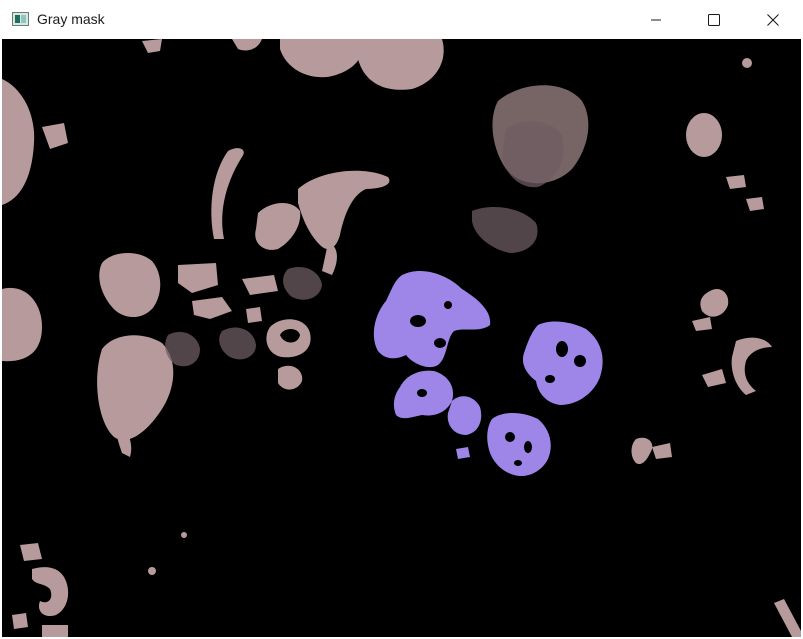 The width and height of the screenshot is (803, 639). I want to click on minimize-button, so click(656, 19).